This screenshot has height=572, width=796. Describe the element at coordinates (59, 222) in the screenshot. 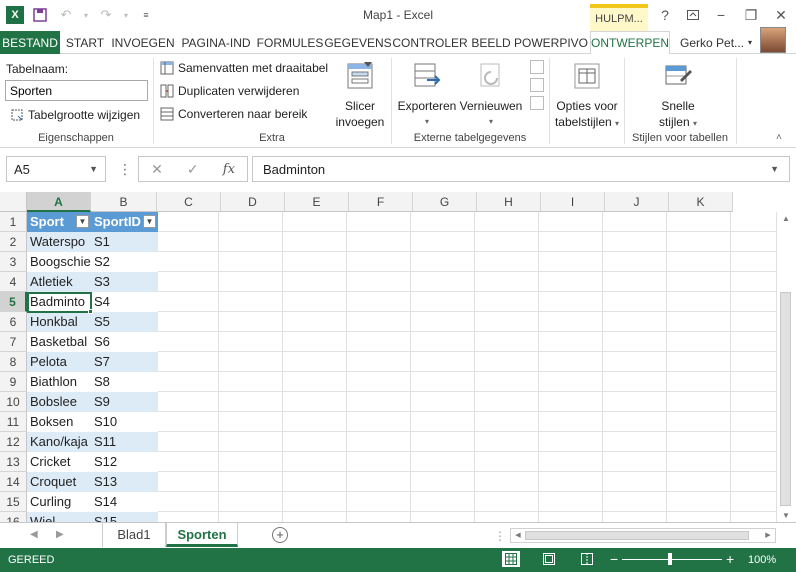

I see `table-header-cell: Sport ▼` at that location.